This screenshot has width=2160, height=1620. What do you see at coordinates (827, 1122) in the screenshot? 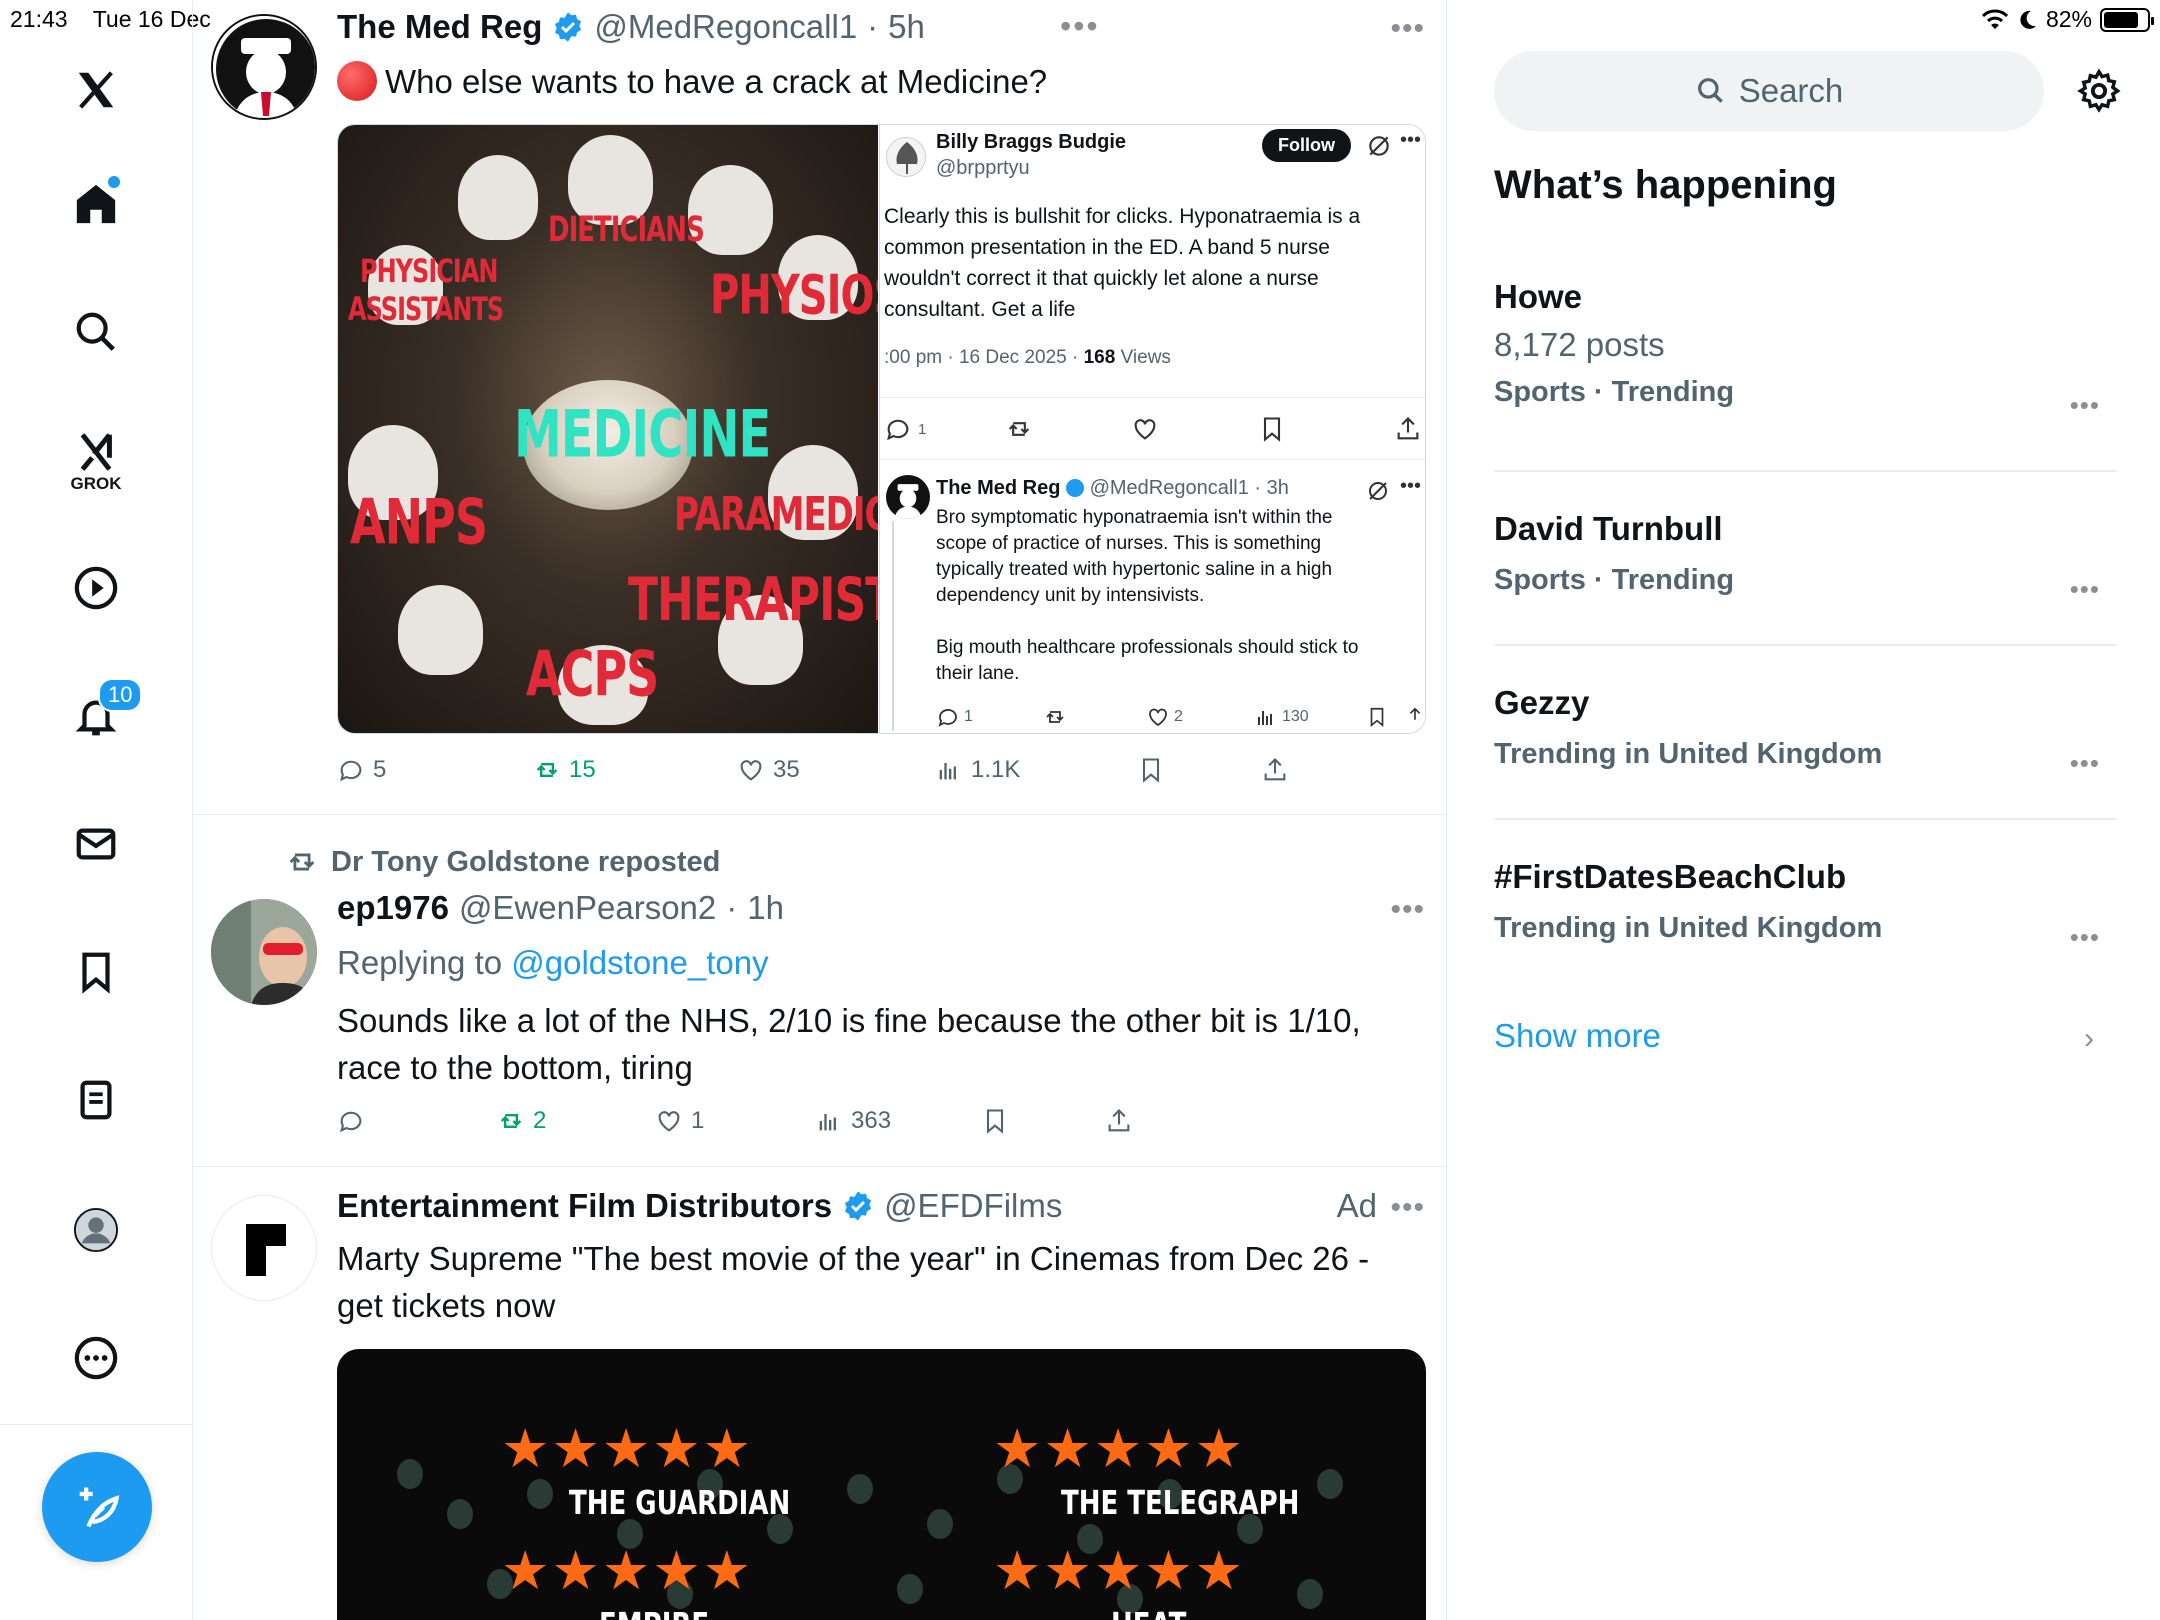
I see `views-chart-icon` at bounding box center [827, 1122].